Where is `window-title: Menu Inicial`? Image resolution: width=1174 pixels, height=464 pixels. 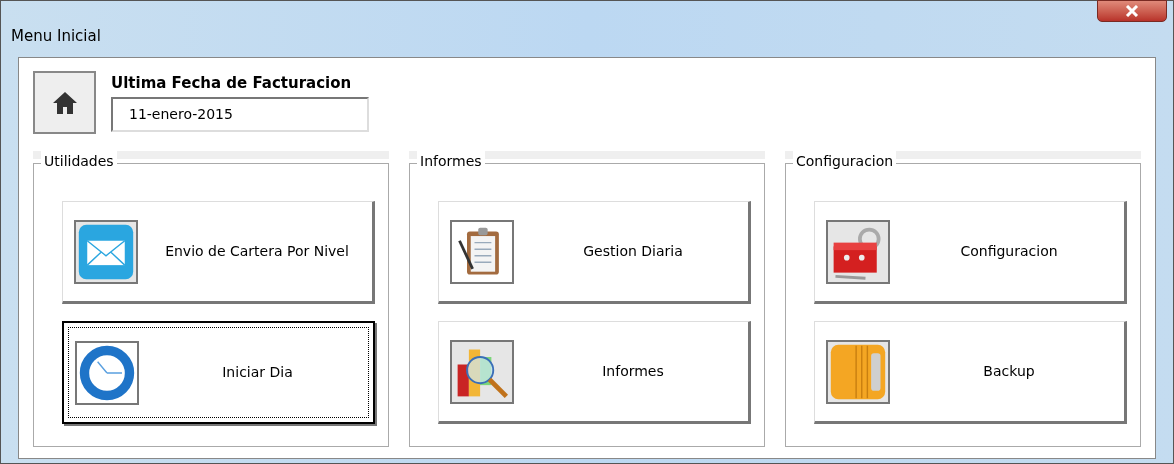
window-title: Menu Inicial is located at coordinates (56, 36).